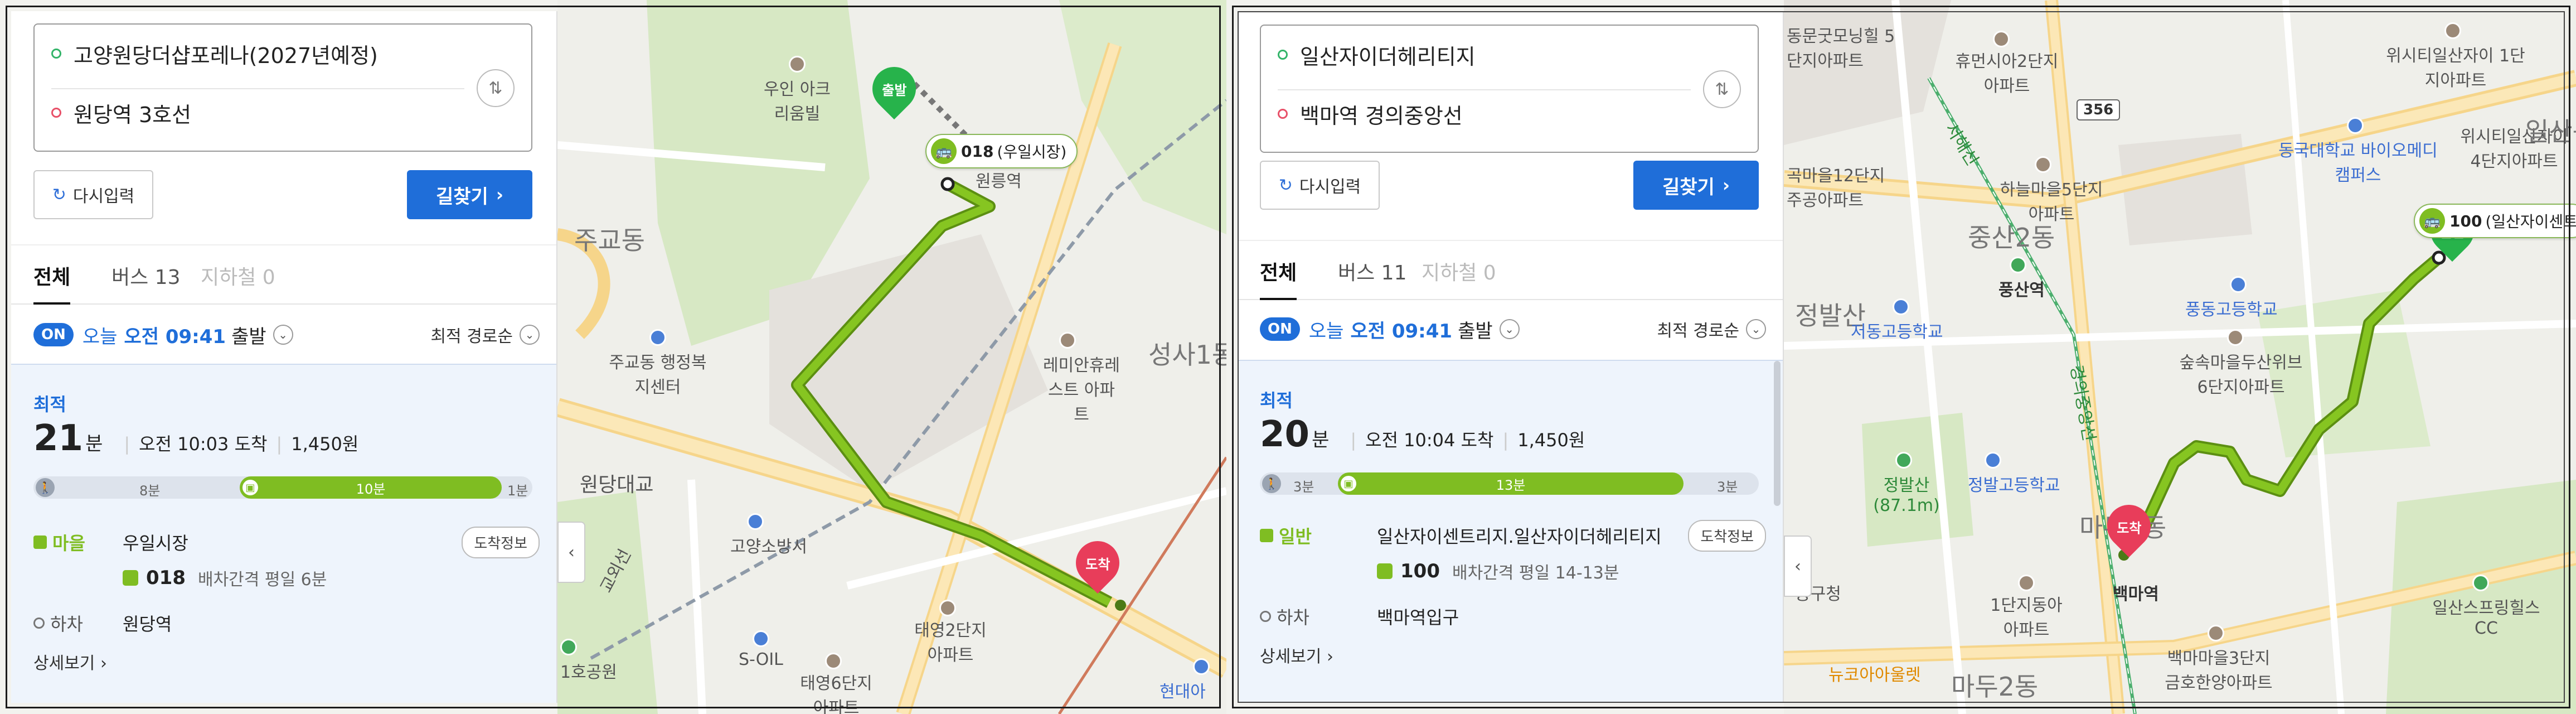 The width and height of the screenshot is (2576, 714). What do you see at coordinates (1536, 573) in the screenshot?
I see `bus-interval: 배차간격 평일 14-13분` at bounding box center [1536, 573].